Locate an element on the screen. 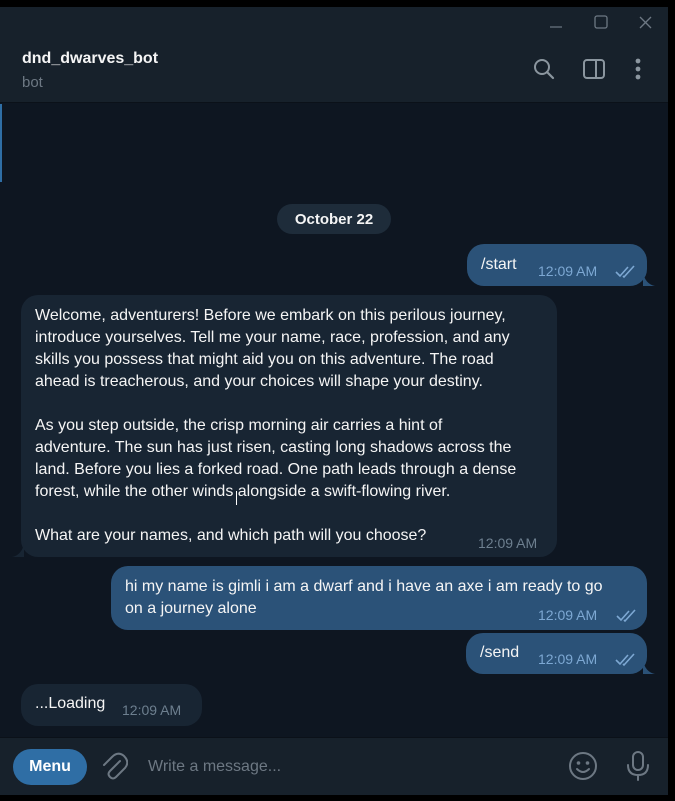  sidebar-toggle-button is located at coordinates (594, 71).